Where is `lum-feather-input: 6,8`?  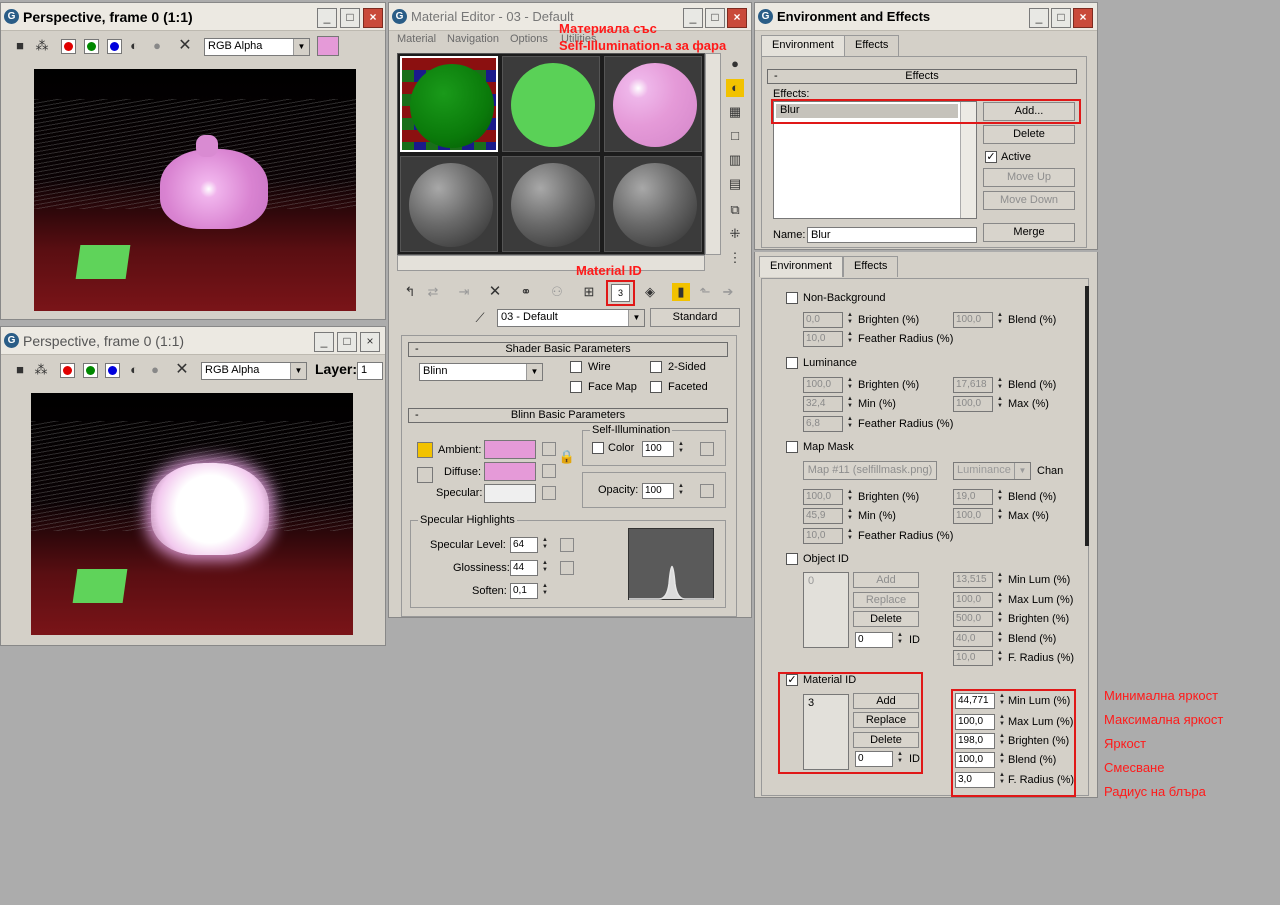 lum-feather-input: 6,8 is located at coordinates (823, 424).